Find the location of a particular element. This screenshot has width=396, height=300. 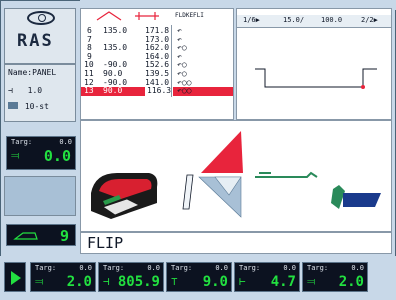

material-row: 10-st is located at coordinates (28, 107).